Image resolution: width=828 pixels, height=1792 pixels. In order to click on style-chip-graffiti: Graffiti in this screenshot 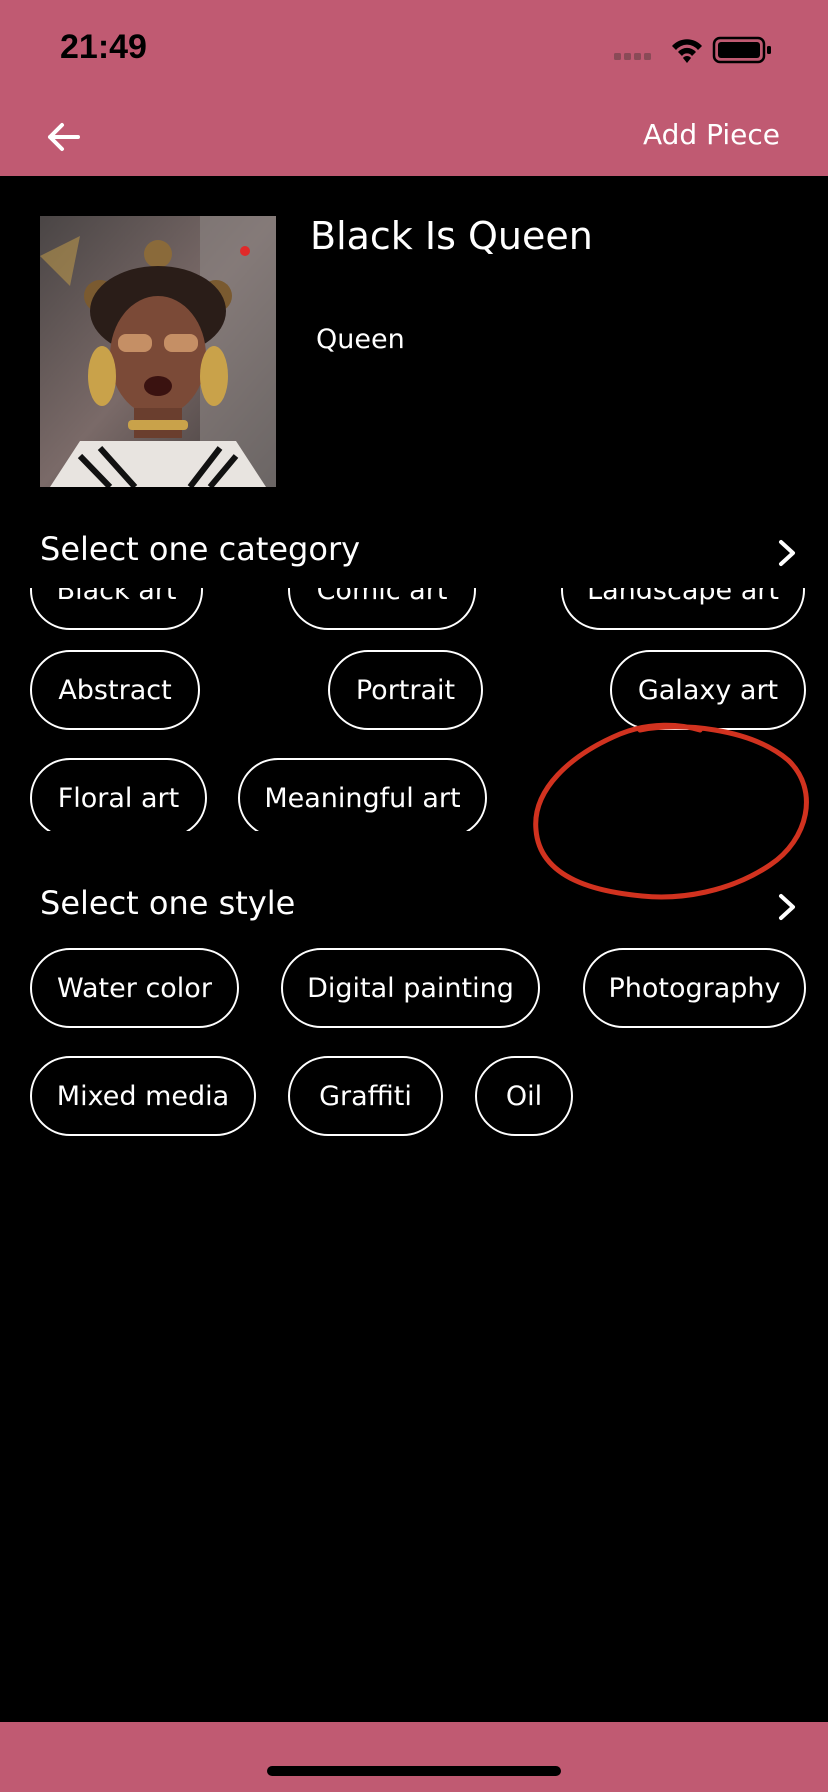, I will do `click(365, 1096)`.